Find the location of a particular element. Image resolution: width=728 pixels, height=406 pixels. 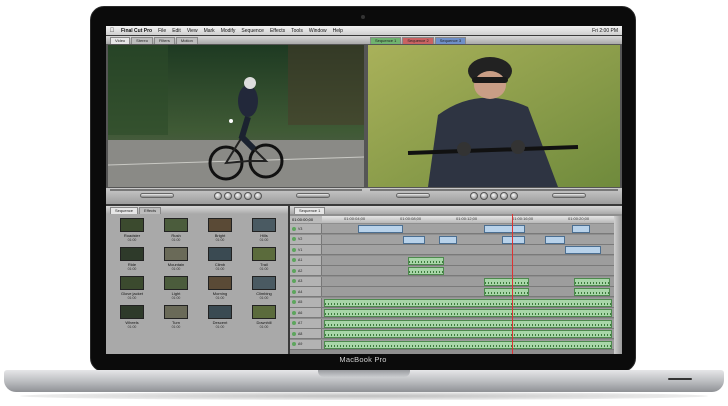

browser-tab-effects: Effects is located at coordinates (150, 210).